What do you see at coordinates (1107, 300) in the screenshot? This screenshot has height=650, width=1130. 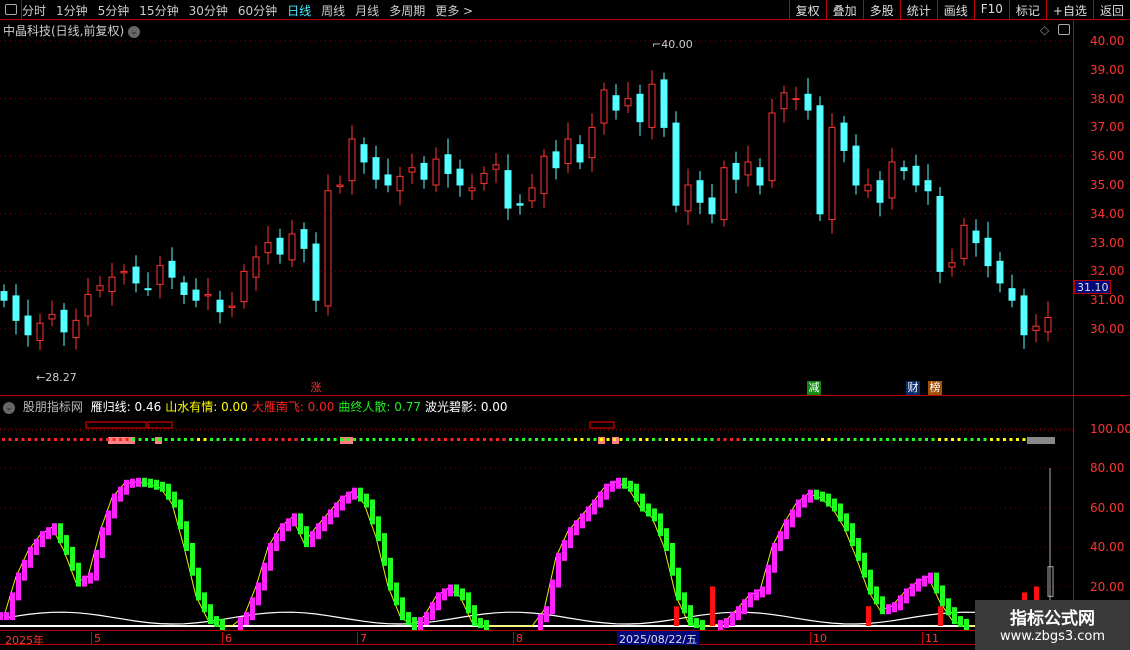 I see `price-tick: 31.00` at bounding box center [1107, 300].